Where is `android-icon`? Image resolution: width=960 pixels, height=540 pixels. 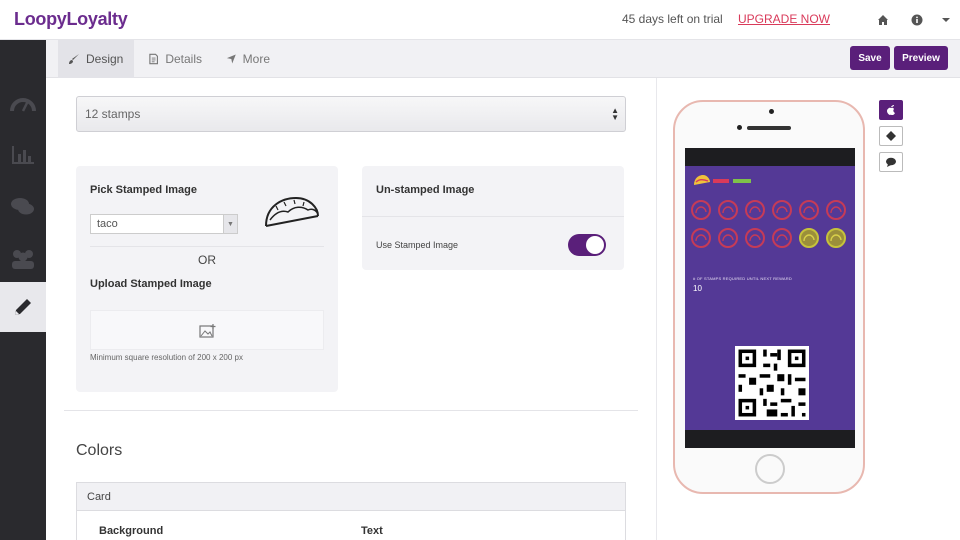 android-icon is located at coordinates (891, 136).